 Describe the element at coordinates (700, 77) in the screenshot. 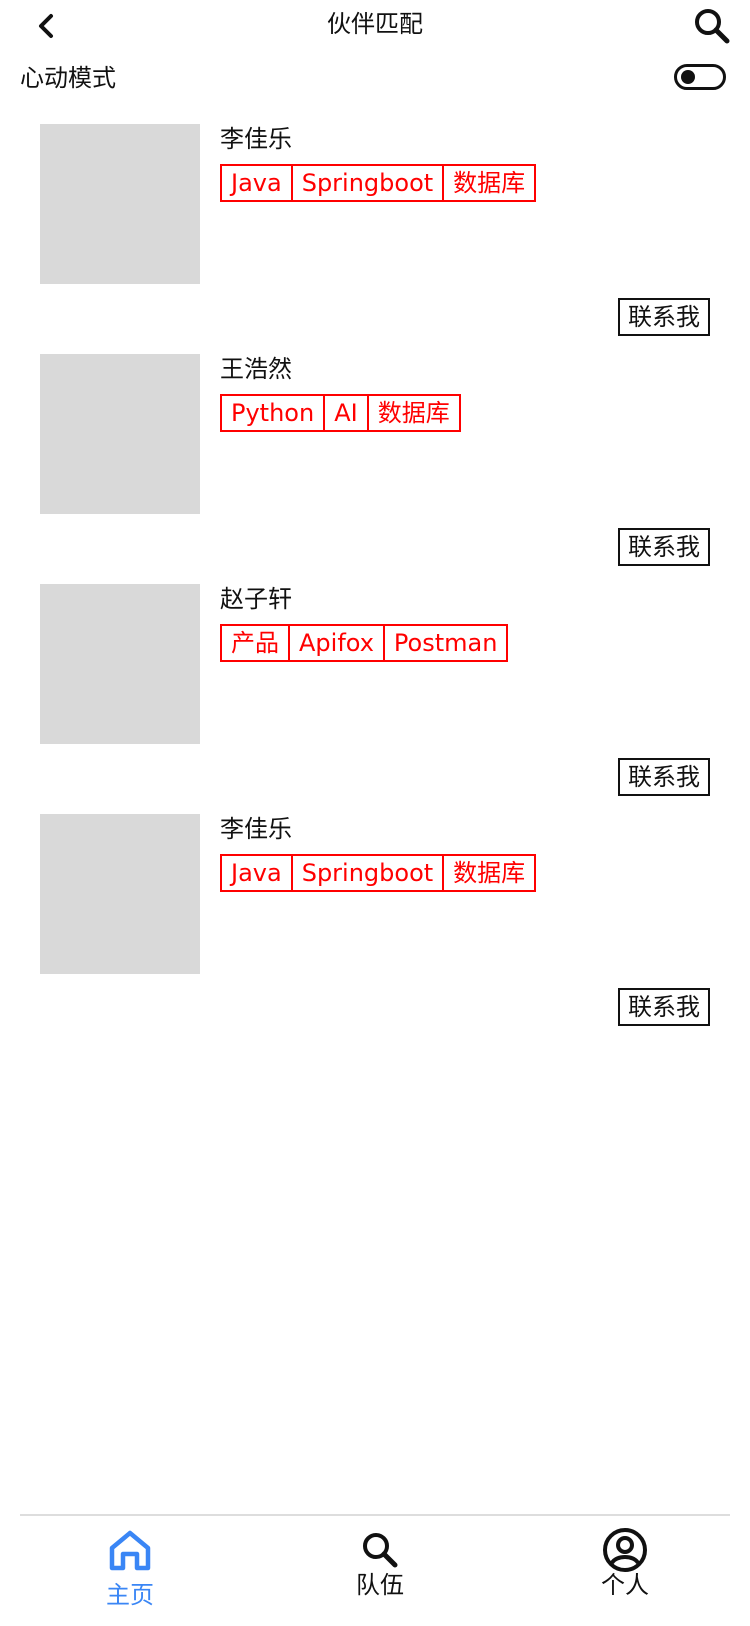

I see `heart-mode-toggle` at that location.